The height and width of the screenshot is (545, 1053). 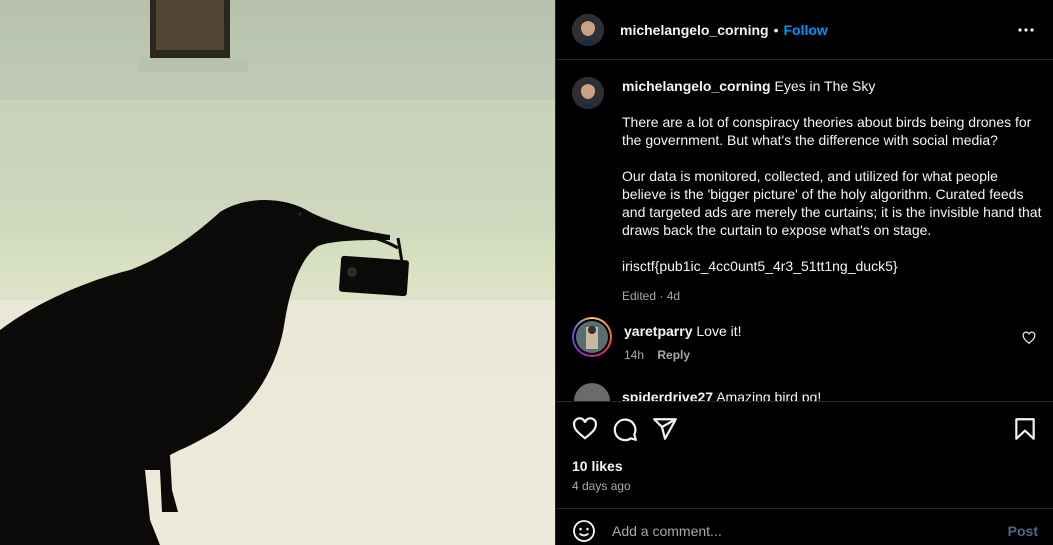 What do you see at coordinates (807, 339) in the screenshot?
I see `comment-item: yaretparry Love it! 14h Reply` at bounding box center [807, 339].